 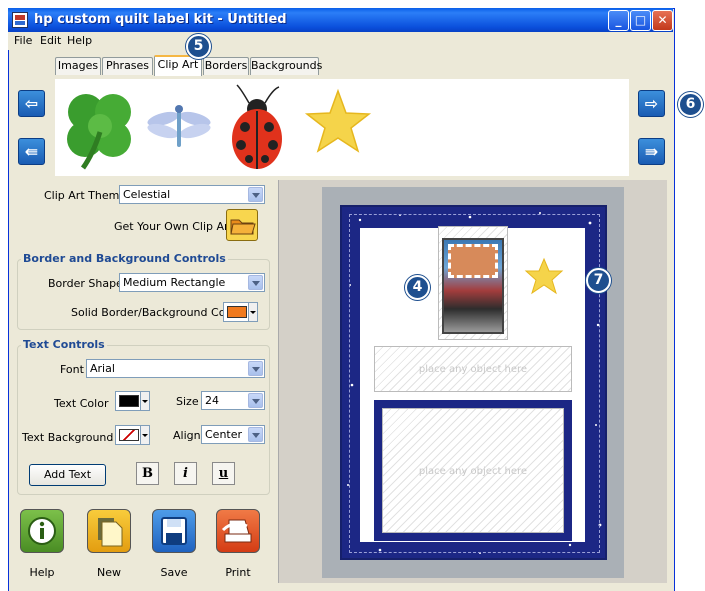 What do you see at coordinates (23, 40) in the screenshot?
I see `menu-file: File` at bounding box center [23, 40].